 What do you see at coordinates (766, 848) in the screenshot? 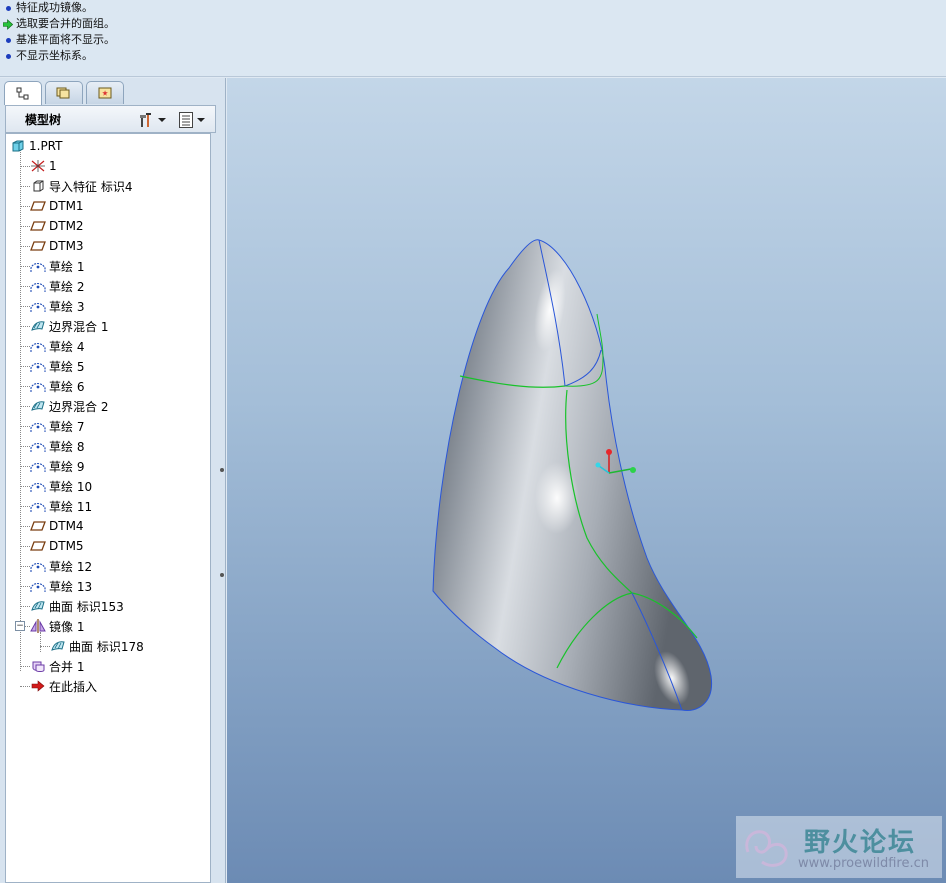
I see `watermark-logo-icon` at bounding box center [766, 848].